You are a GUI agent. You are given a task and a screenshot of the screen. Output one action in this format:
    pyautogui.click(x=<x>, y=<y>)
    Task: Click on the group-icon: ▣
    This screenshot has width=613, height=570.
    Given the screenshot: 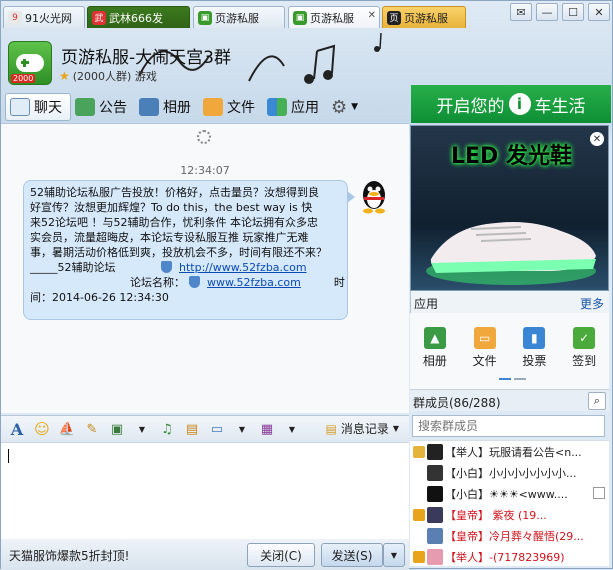 What is the action you would take?
    pyautogui.click(x=205, y=17)
    